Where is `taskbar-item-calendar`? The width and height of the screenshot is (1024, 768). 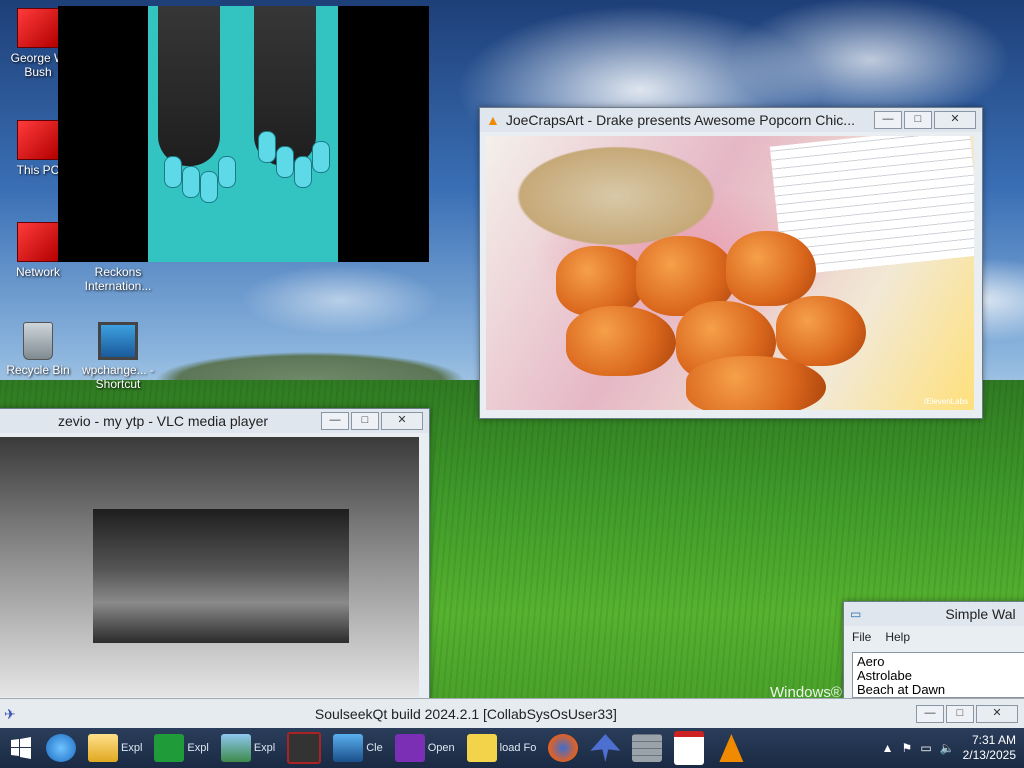
taskbar-item-calendar is located at coordinates (689, 748).